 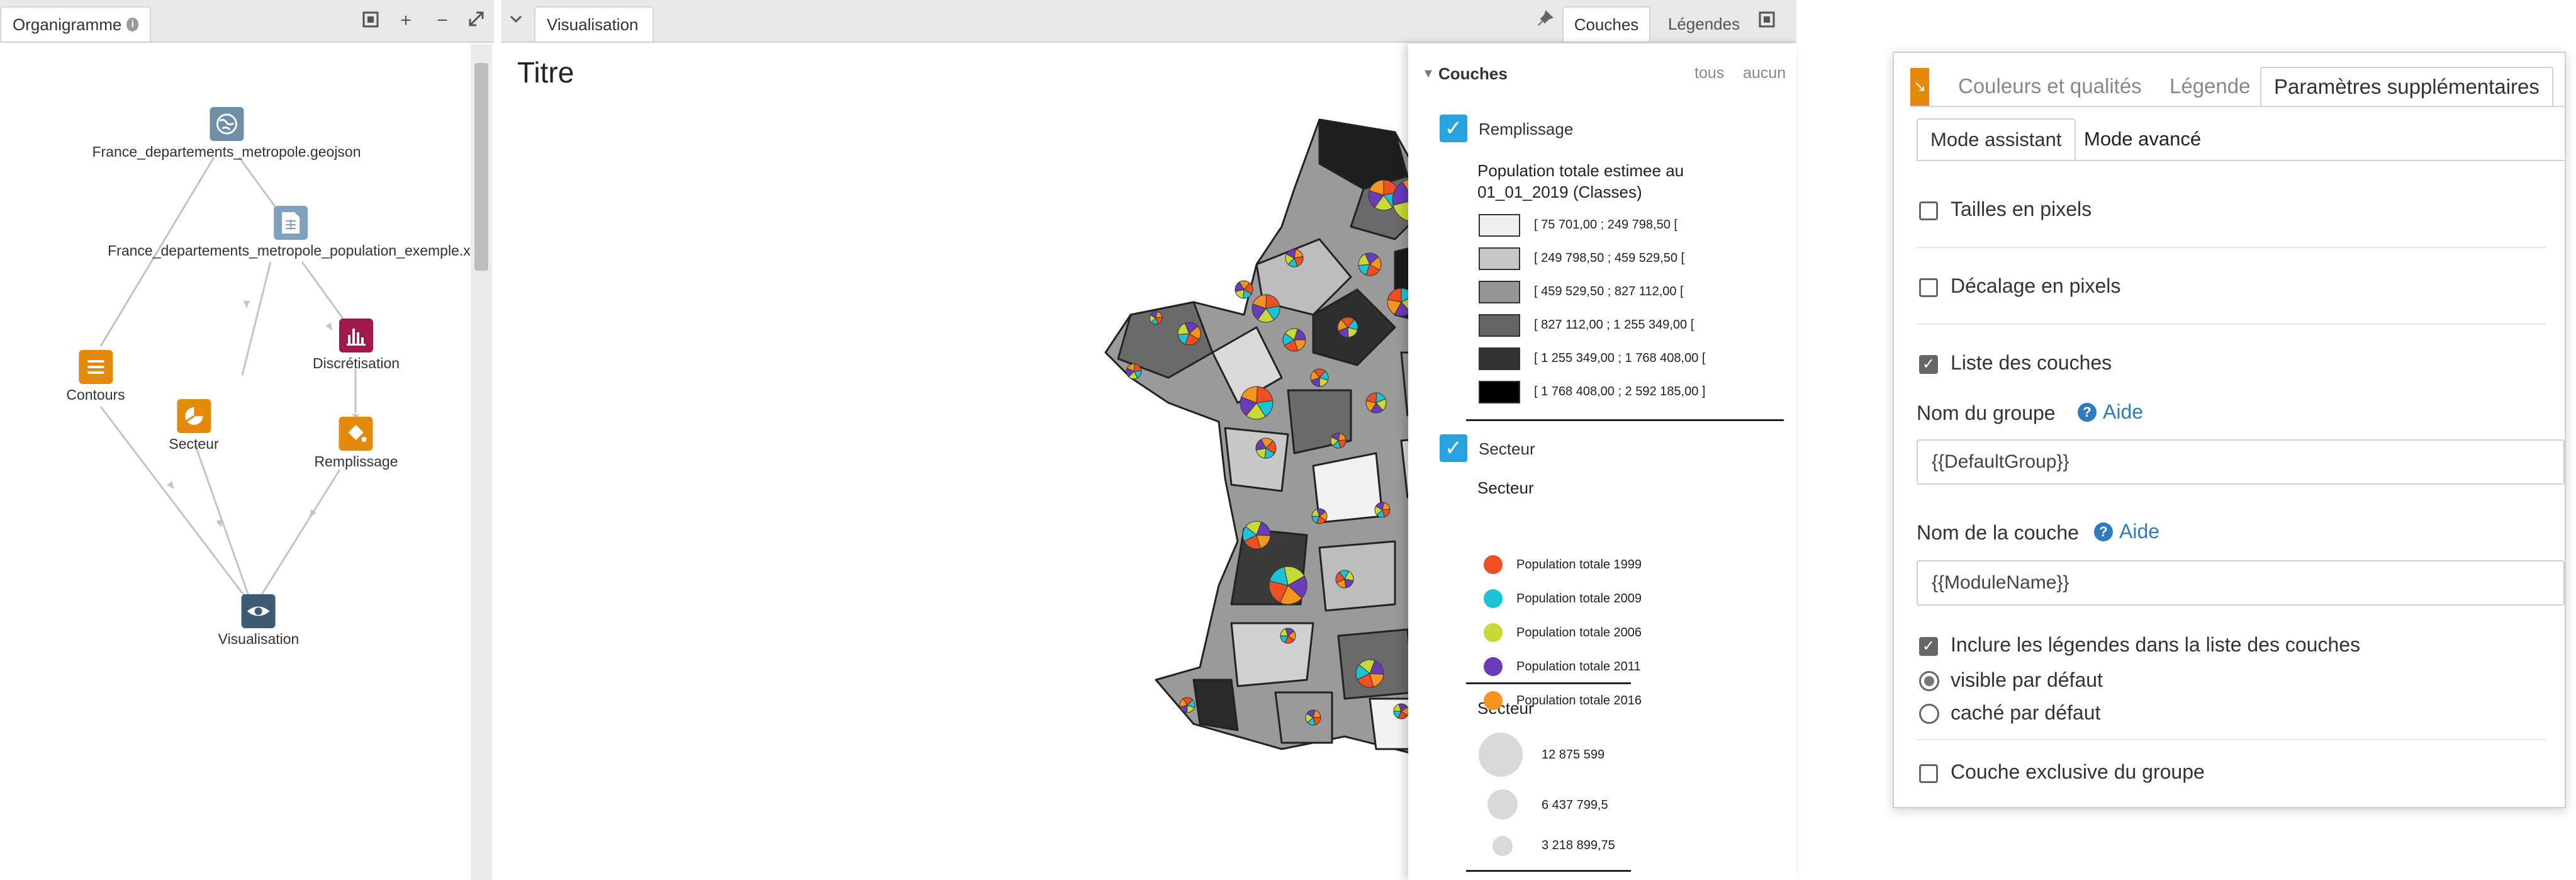 I want to click on nom-groupe-input: {{DefaultGroup}}, so click(x=2241, y=462).